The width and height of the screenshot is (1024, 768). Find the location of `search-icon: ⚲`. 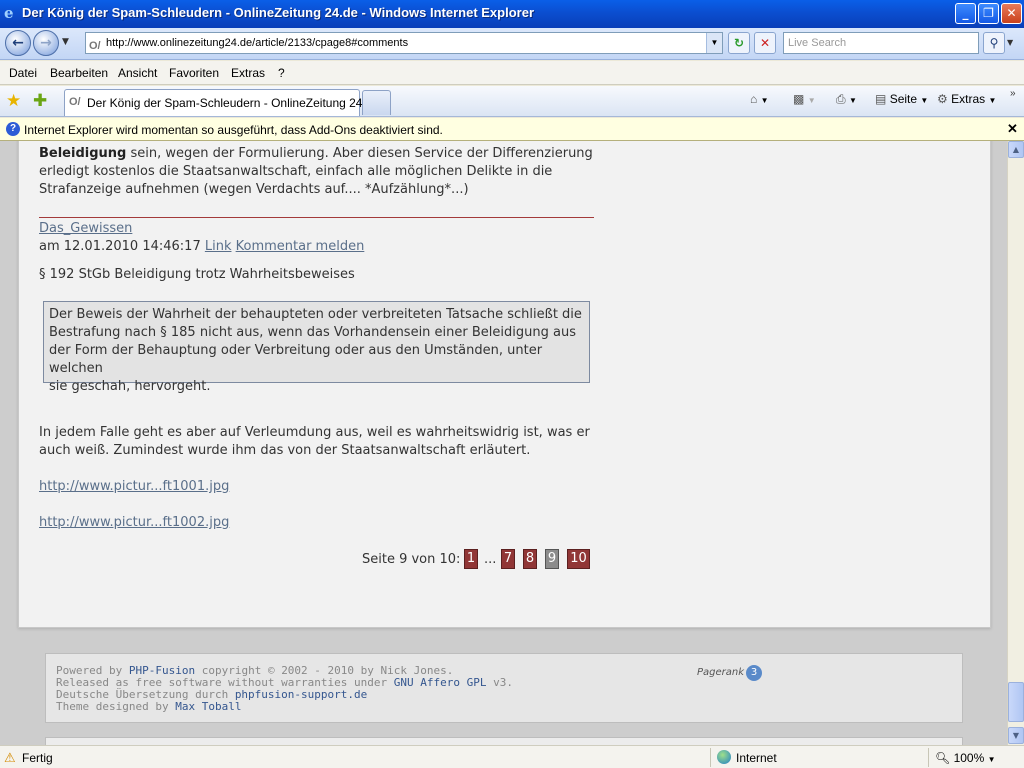

search-icon: ⚲ is located at coordinates (994, 43).